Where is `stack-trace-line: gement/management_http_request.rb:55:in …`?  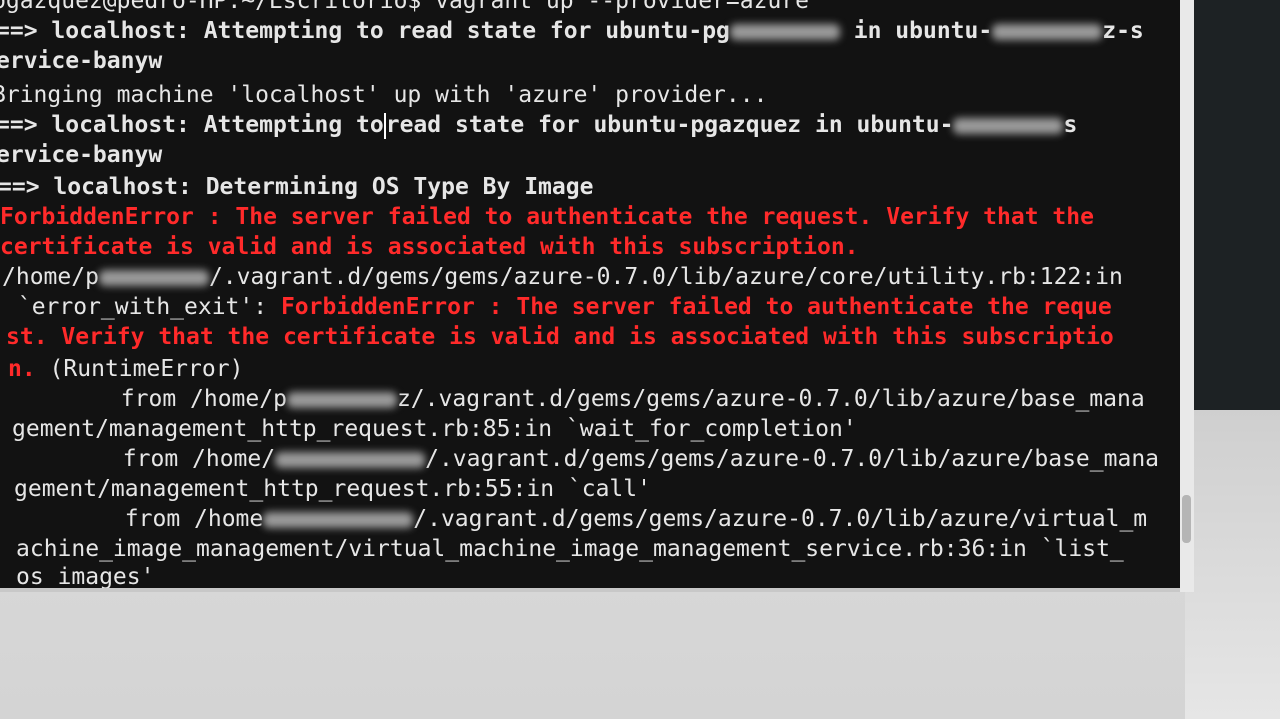 stack-trace-line: gement/management_http_request.rb:55:in … is located at coordinates (332, 489).